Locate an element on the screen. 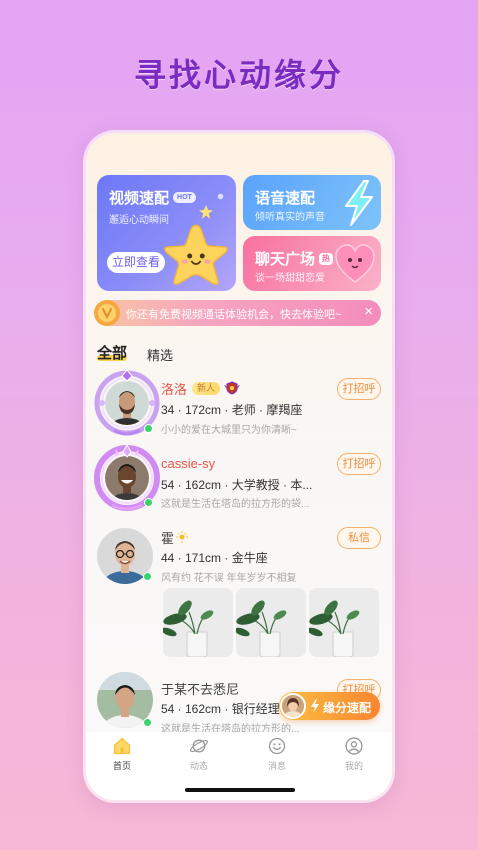  user-name: 于某不去悉尼 is located at coordinates (200, 689).